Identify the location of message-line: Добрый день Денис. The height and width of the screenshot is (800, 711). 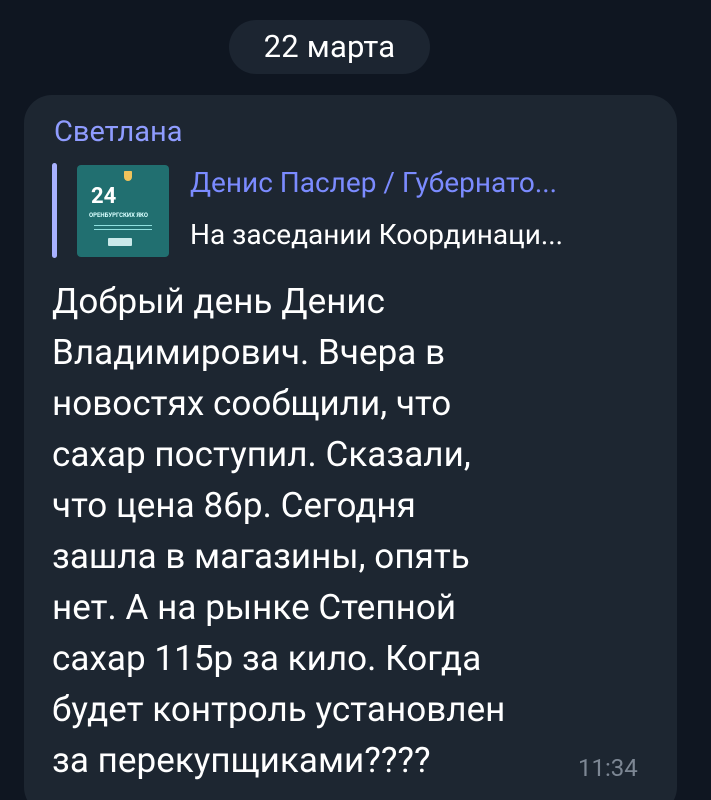
(219, 301).